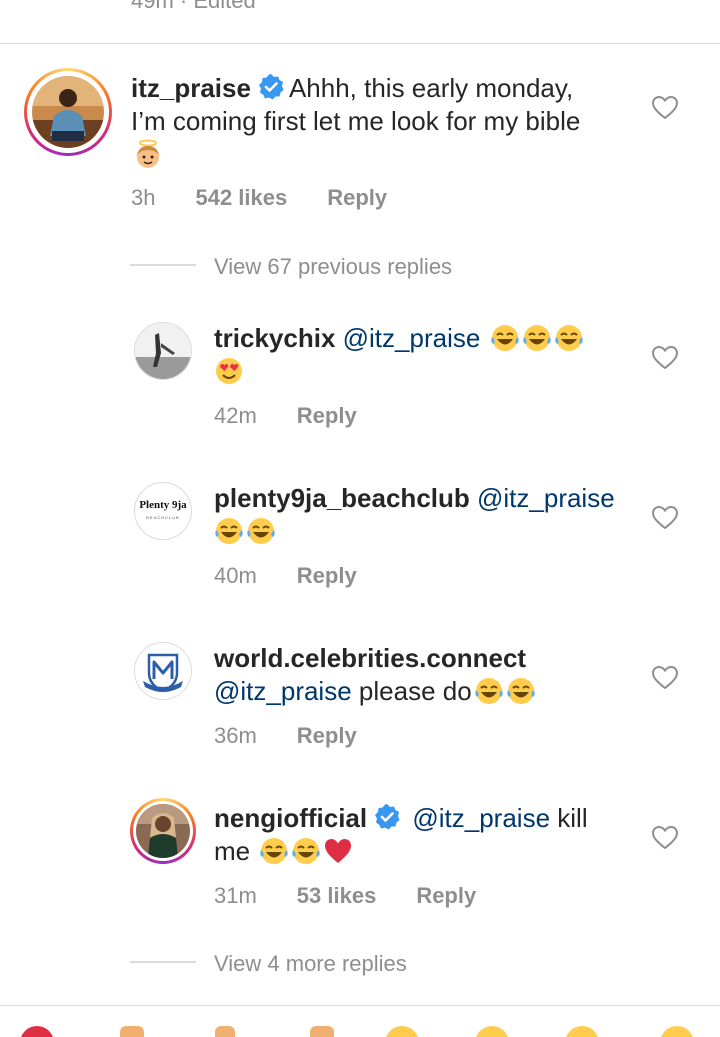 The width and height of the screenshot is (720, 1037). What do you see at coordinates (163, 671) in the screenshot?
I see `avatar-world-celebrities-connect` at bounding box center [163, 671].